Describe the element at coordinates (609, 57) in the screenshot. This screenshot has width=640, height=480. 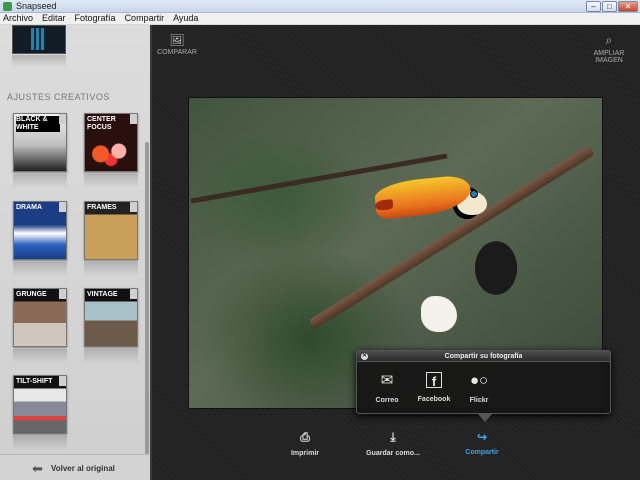
I see `zoom-label: AMPLIAR IMAGEN` at that location.